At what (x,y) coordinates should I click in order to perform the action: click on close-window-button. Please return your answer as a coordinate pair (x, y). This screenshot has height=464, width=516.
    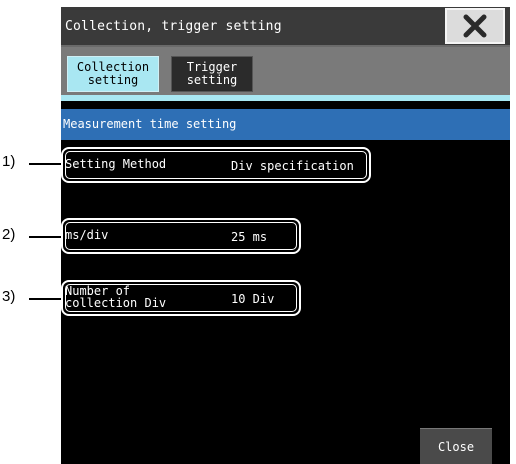
    Looking at the image, I should click on (475, 26).